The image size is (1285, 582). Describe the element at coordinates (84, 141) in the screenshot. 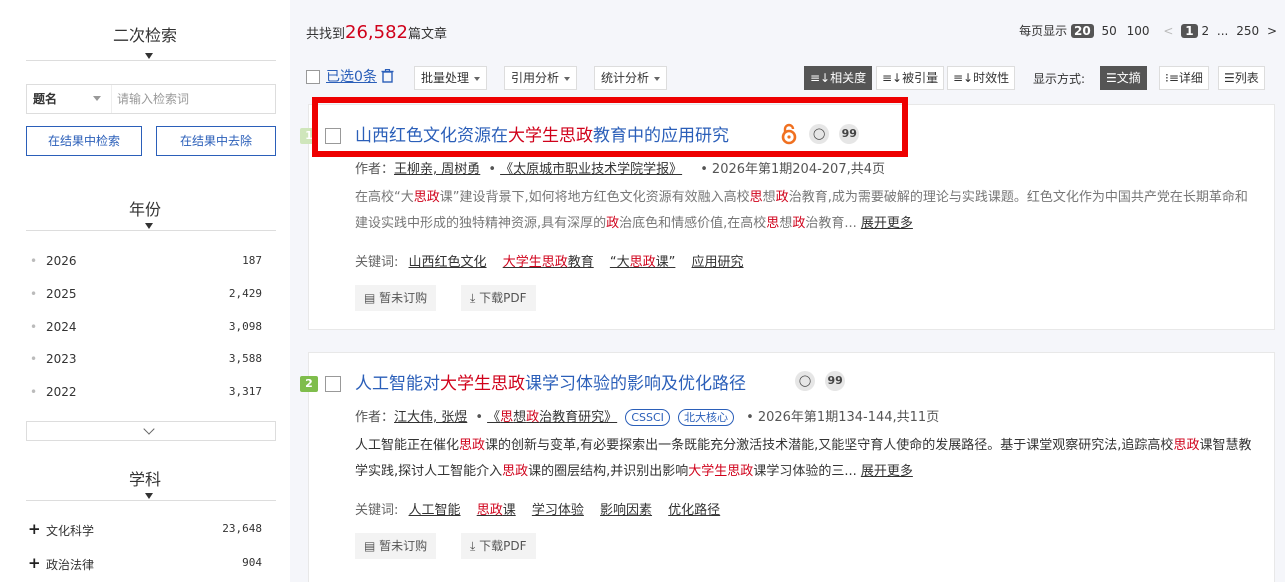

I see `search-in-results-button: 在结果中检索` at that location.